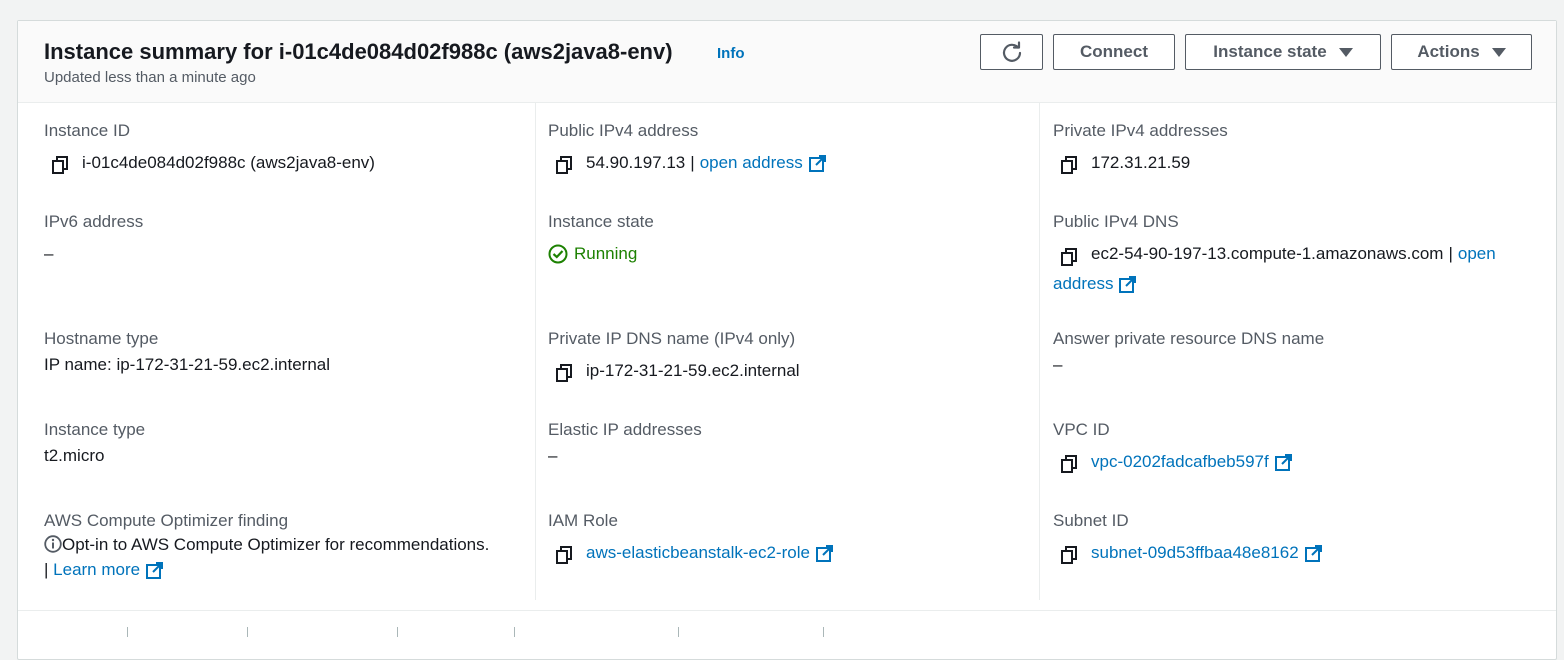 The image size is (1564, 660). Describe the element at coordinates (93, 240) in the screenshot. I see `field-ipv6: IPv6 address –` at that location.